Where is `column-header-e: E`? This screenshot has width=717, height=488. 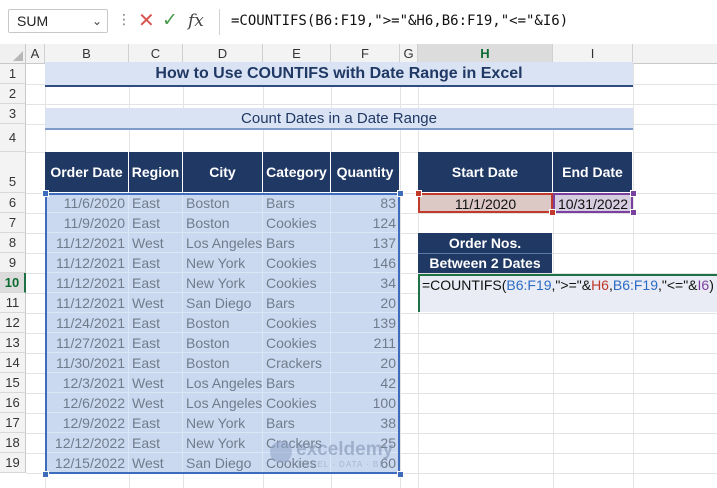
column-header-e: E is located at coordinates (297, 54).